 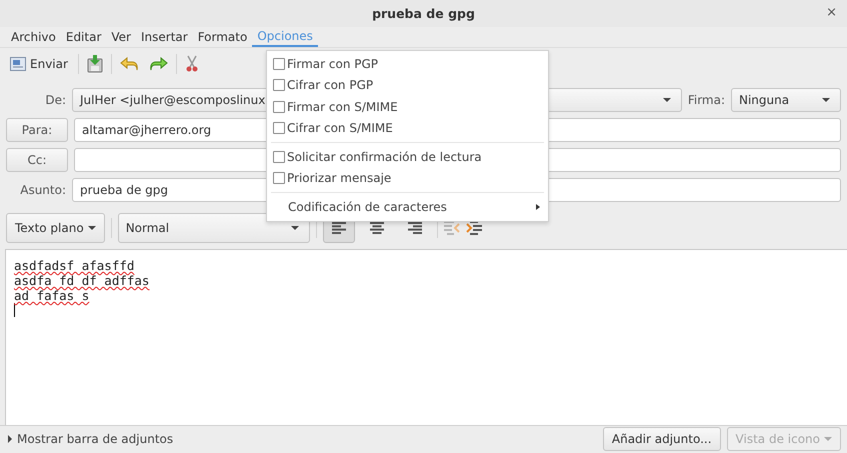 I want to click on subject-label: Asunto:, so click(x=42, y=190).